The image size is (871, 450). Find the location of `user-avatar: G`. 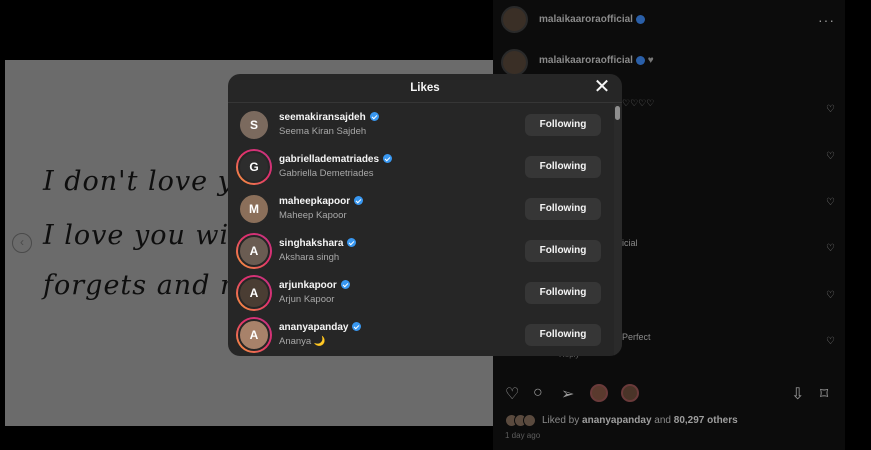

user-avatar: G is located at coordinates (254, 167).